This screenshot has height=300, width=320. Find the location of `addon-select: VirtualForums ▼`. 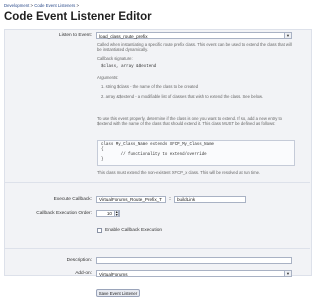

addon-select: VirtualForums ▼ is located at coordinates (194, 273).